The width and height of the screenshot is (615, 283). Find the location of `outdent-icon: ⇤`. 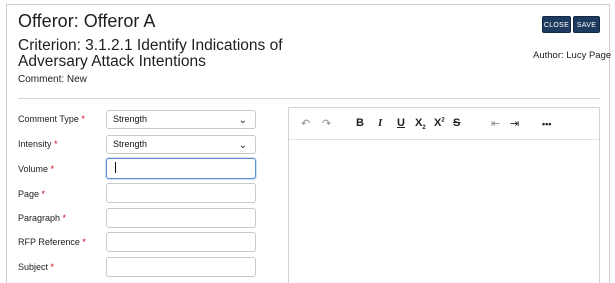

outdent-icon: ⇤ is located at coordinates (495, 123).